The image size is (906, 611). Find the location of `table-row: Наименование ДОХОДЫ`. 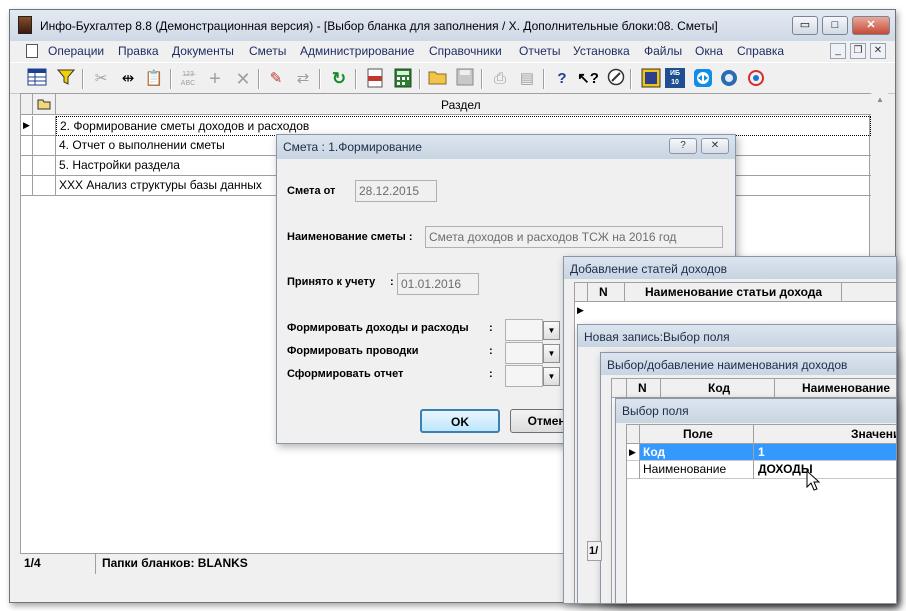

table-row: Наименование ДОХОДЫ is located at coordinates (761, 470).